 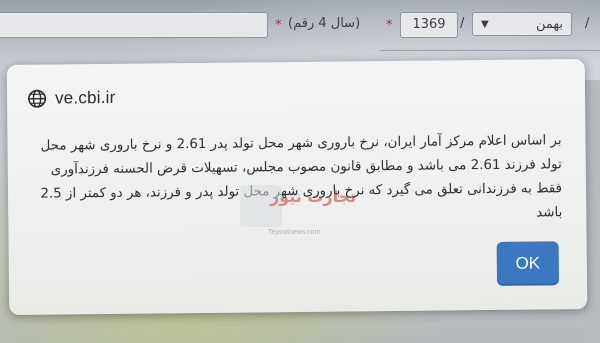 I want to click on year-input: 1369, so click(x=429, y=25).